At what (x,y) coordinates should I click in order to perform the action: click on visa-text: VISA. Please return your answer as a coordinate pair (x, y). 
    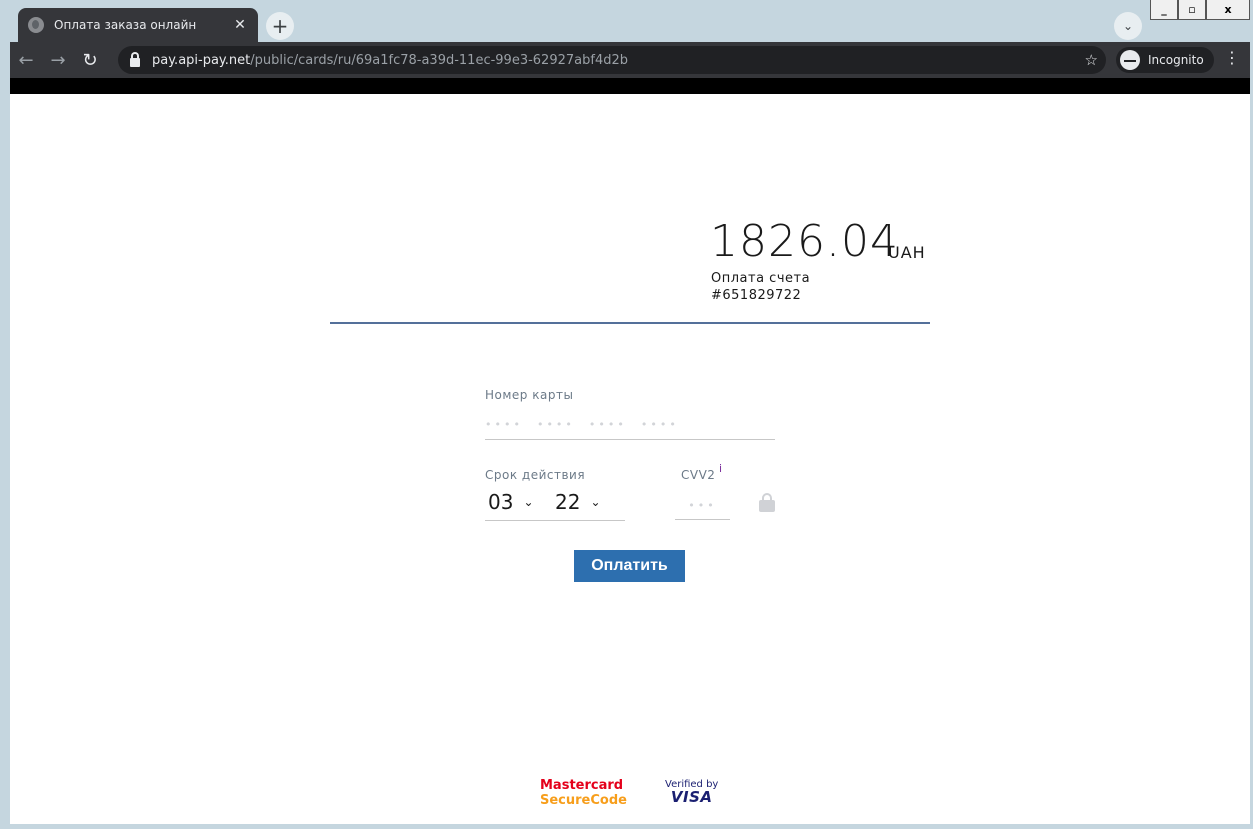
    Looking at the image, I should click on (691, 797).